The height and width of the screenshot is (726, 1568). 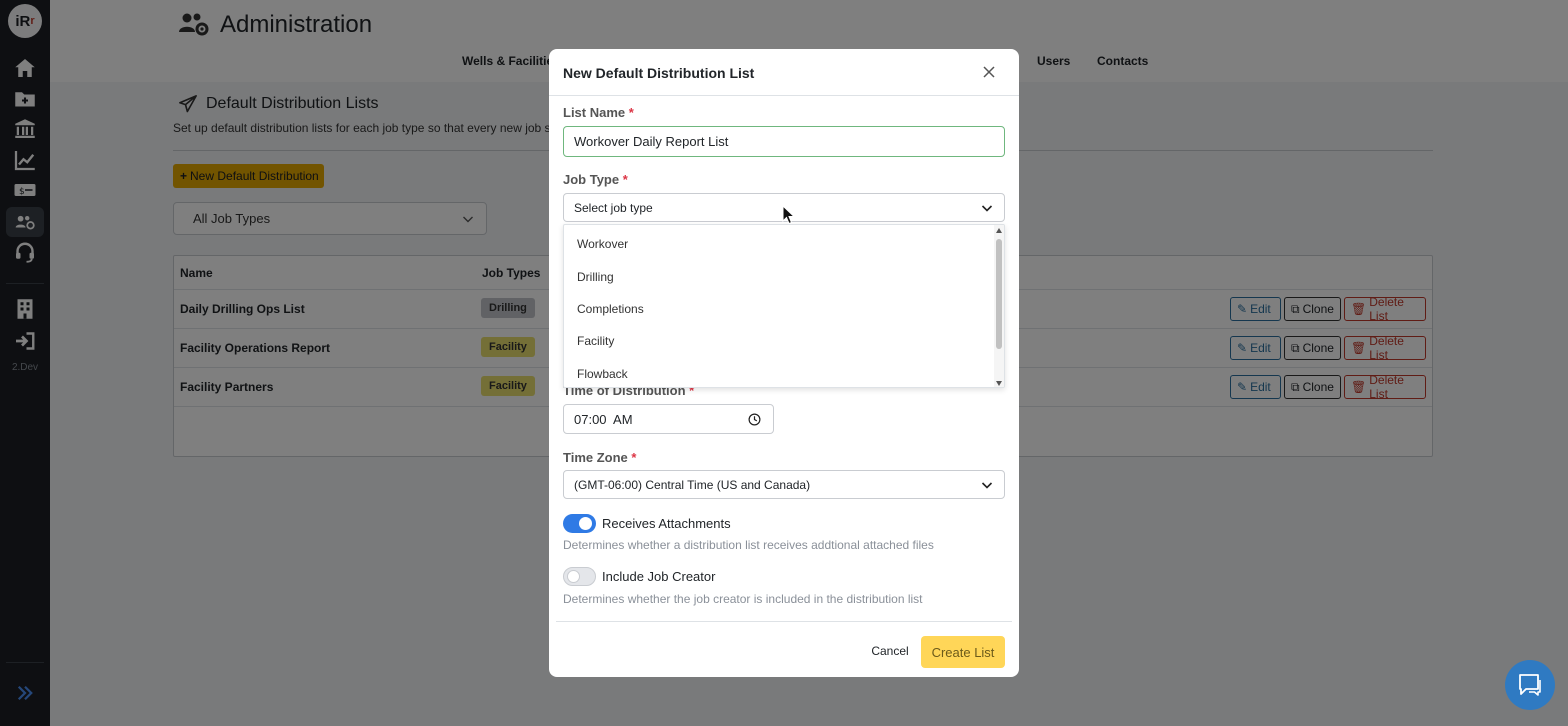 I want to click on cancel-button: Cancel, so click(x=890, y=651).